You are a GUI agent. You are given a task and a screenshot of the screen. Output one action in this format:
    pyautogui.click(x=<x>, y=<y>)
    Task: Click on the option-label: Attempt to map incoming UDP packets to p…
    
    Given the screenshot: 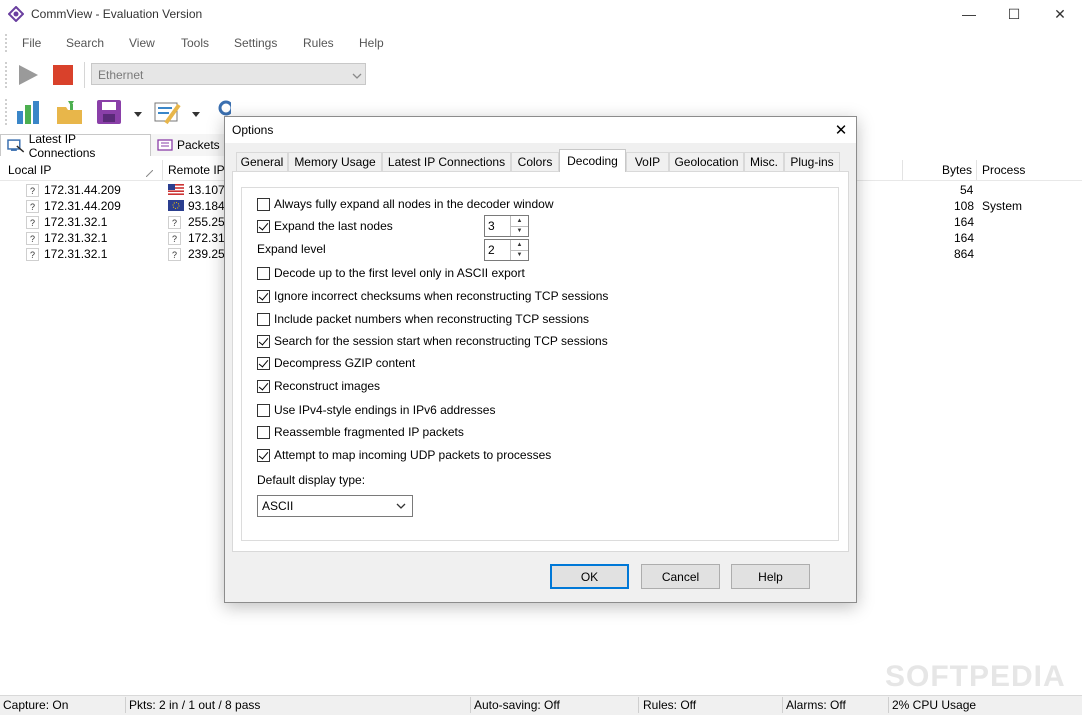 What is the action you would take?
    pyautogui.click(x=413, y=455)
    